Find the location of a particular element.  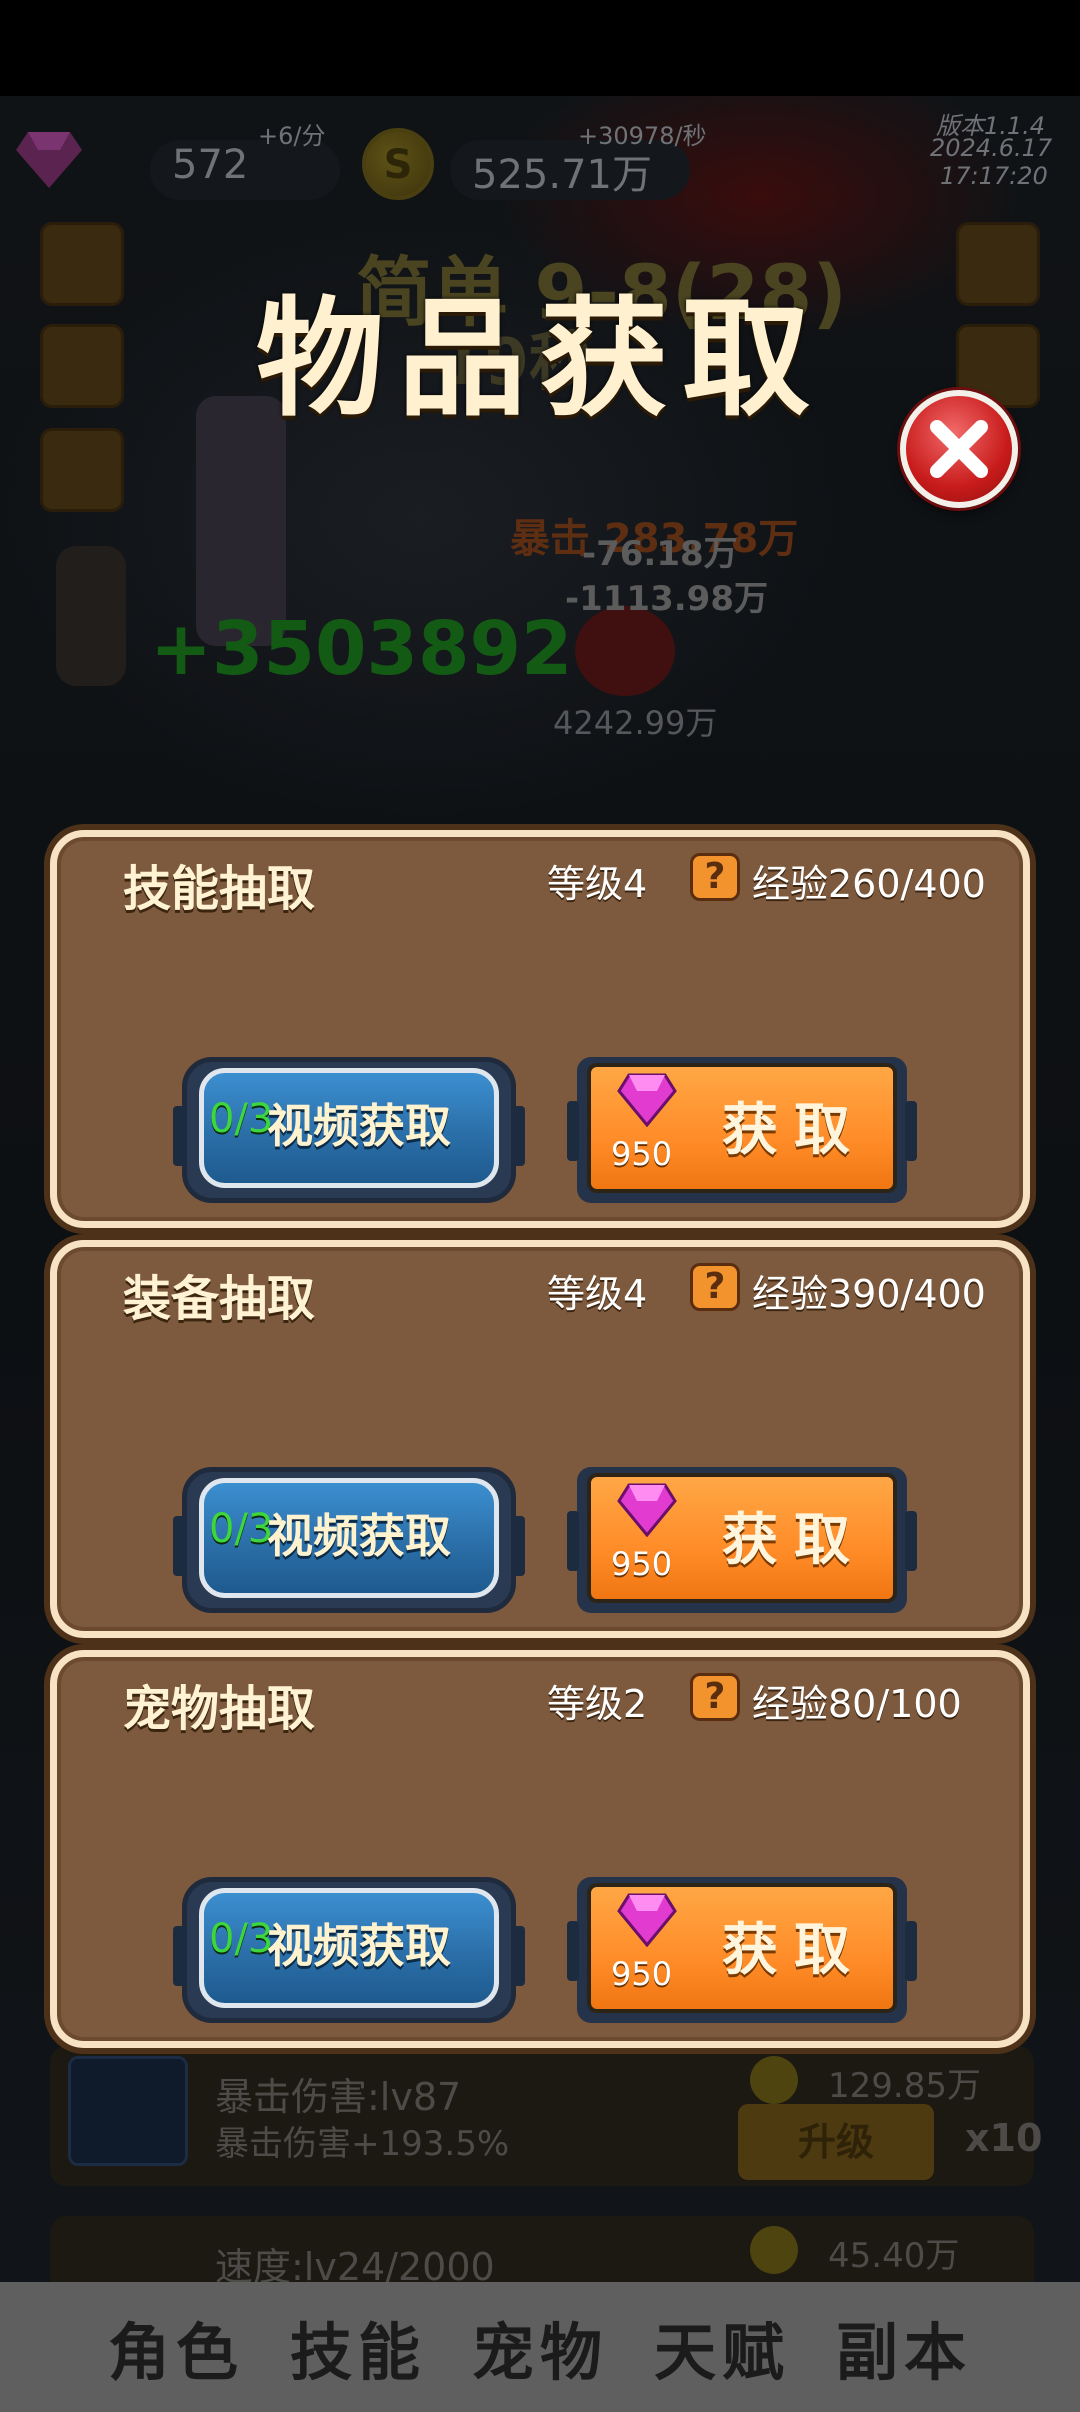

crit-upgrade-cost: 129.85万 is located at coordinates (904, 2086).